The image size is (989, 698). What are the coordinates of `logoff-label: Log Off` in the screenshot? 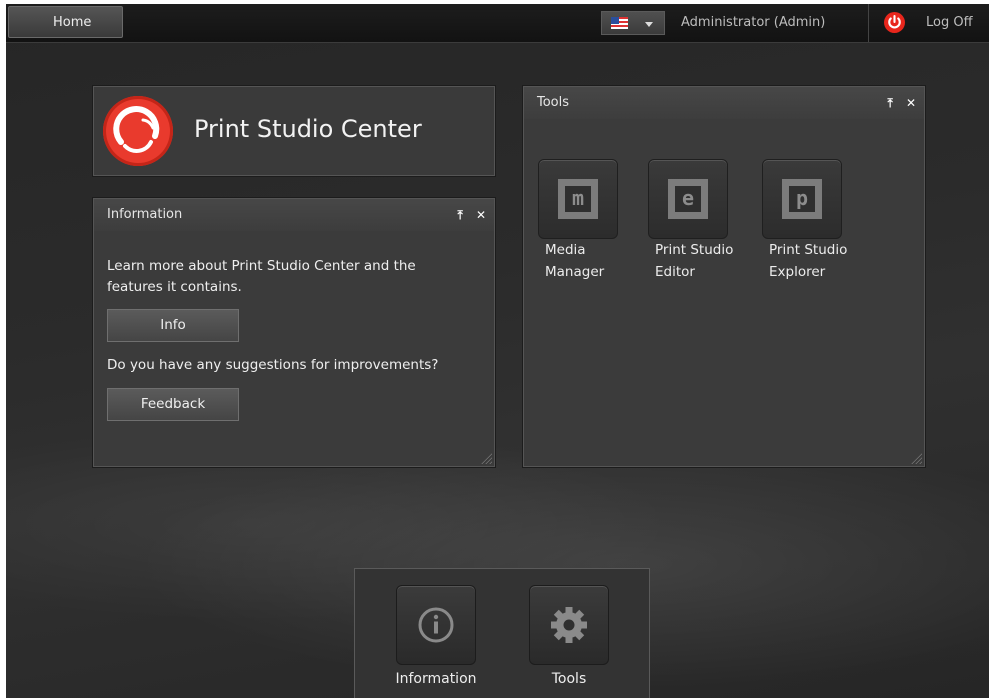 It's located at (949, 22).